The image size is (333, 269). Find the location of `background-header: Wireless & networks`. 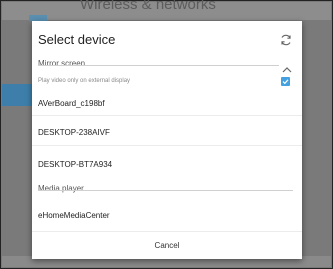

background-header: Wireless & networks is located at coordinates (166, 10).